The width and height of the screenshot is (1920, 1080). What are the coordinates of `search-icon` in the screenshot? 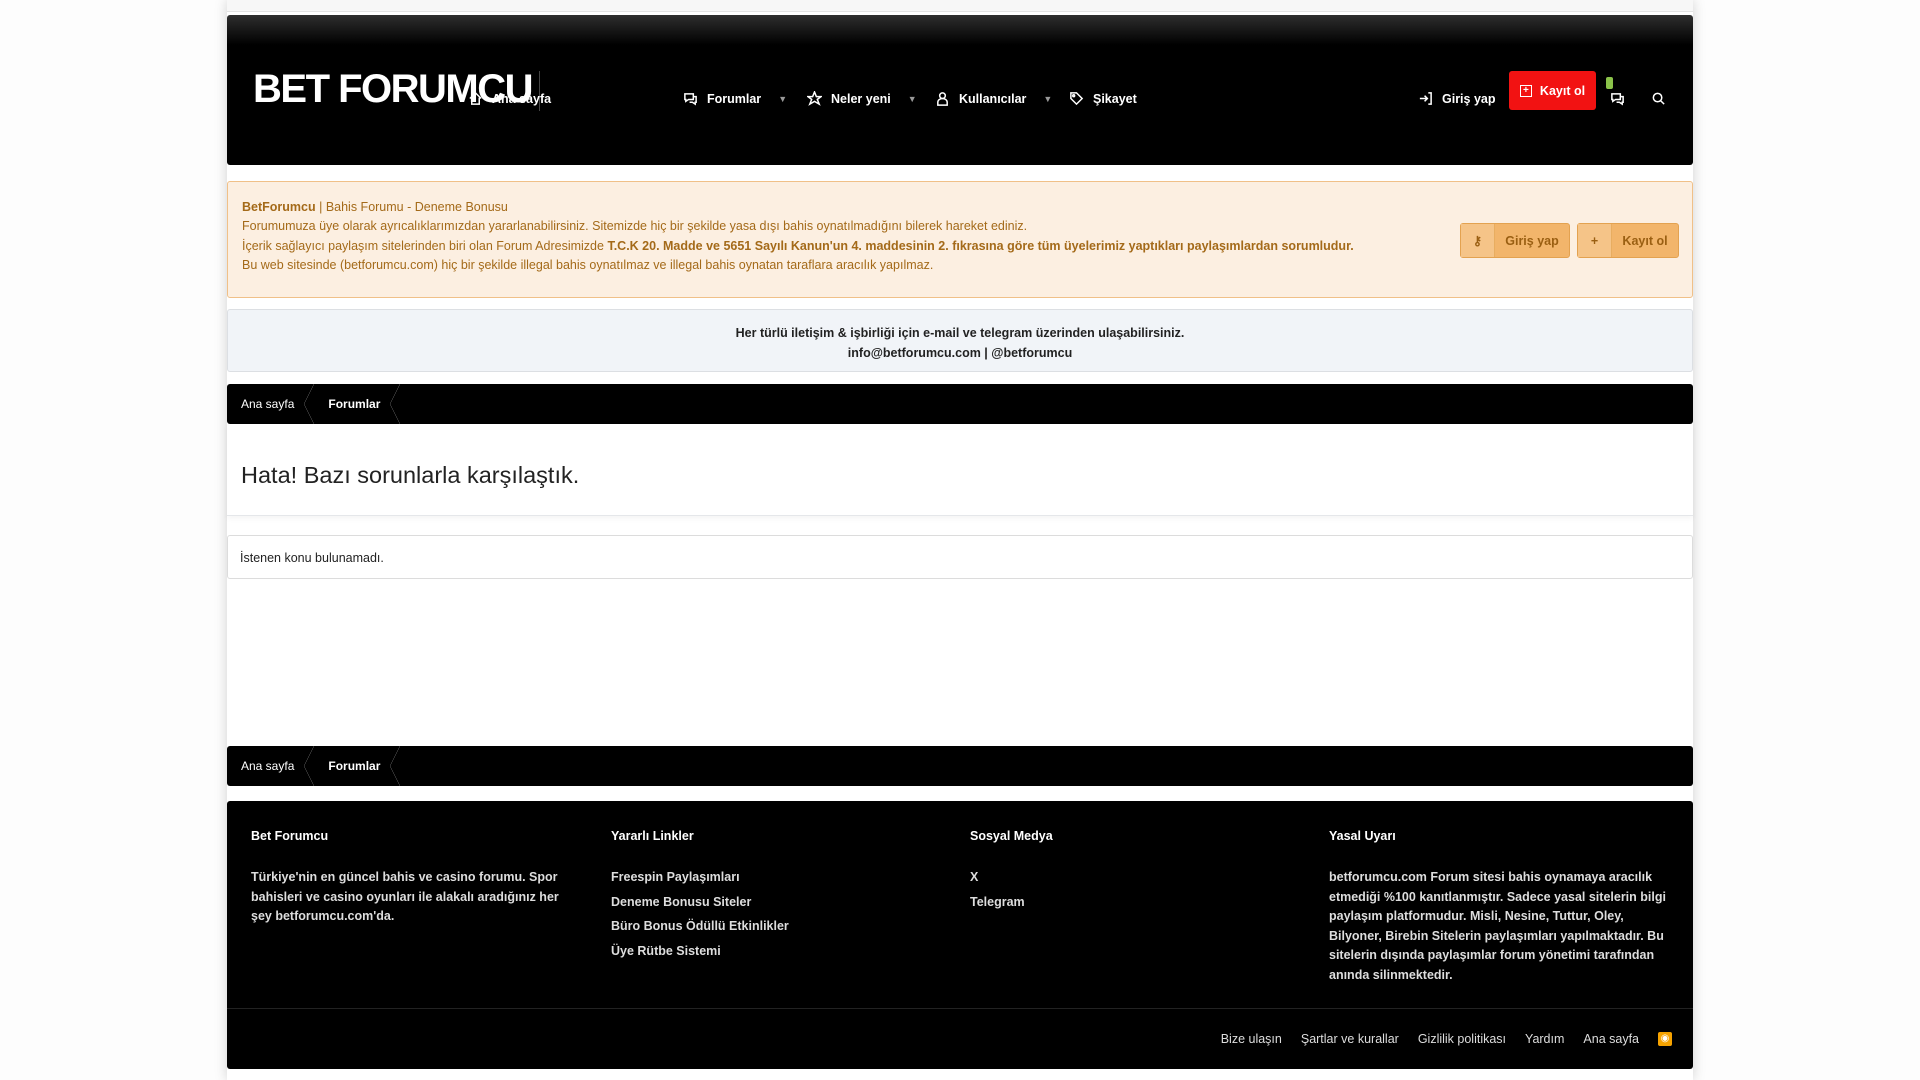 It's located at (1658, 98).